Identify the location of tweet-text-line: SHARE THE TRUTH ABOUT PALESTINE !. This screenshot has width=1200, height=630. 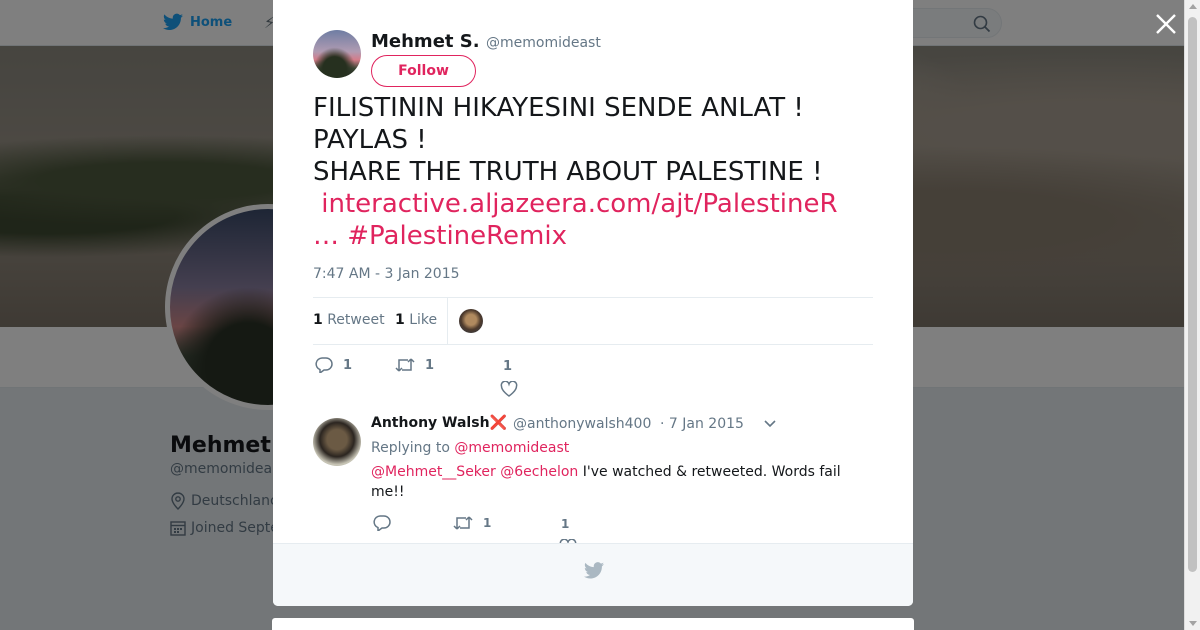
(568, 172).